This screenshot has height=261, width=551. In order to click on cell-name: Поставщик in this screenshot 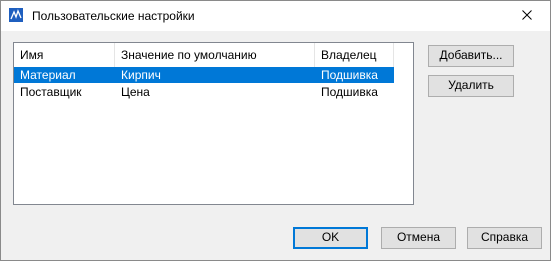, I will do `click(51, 92)`.